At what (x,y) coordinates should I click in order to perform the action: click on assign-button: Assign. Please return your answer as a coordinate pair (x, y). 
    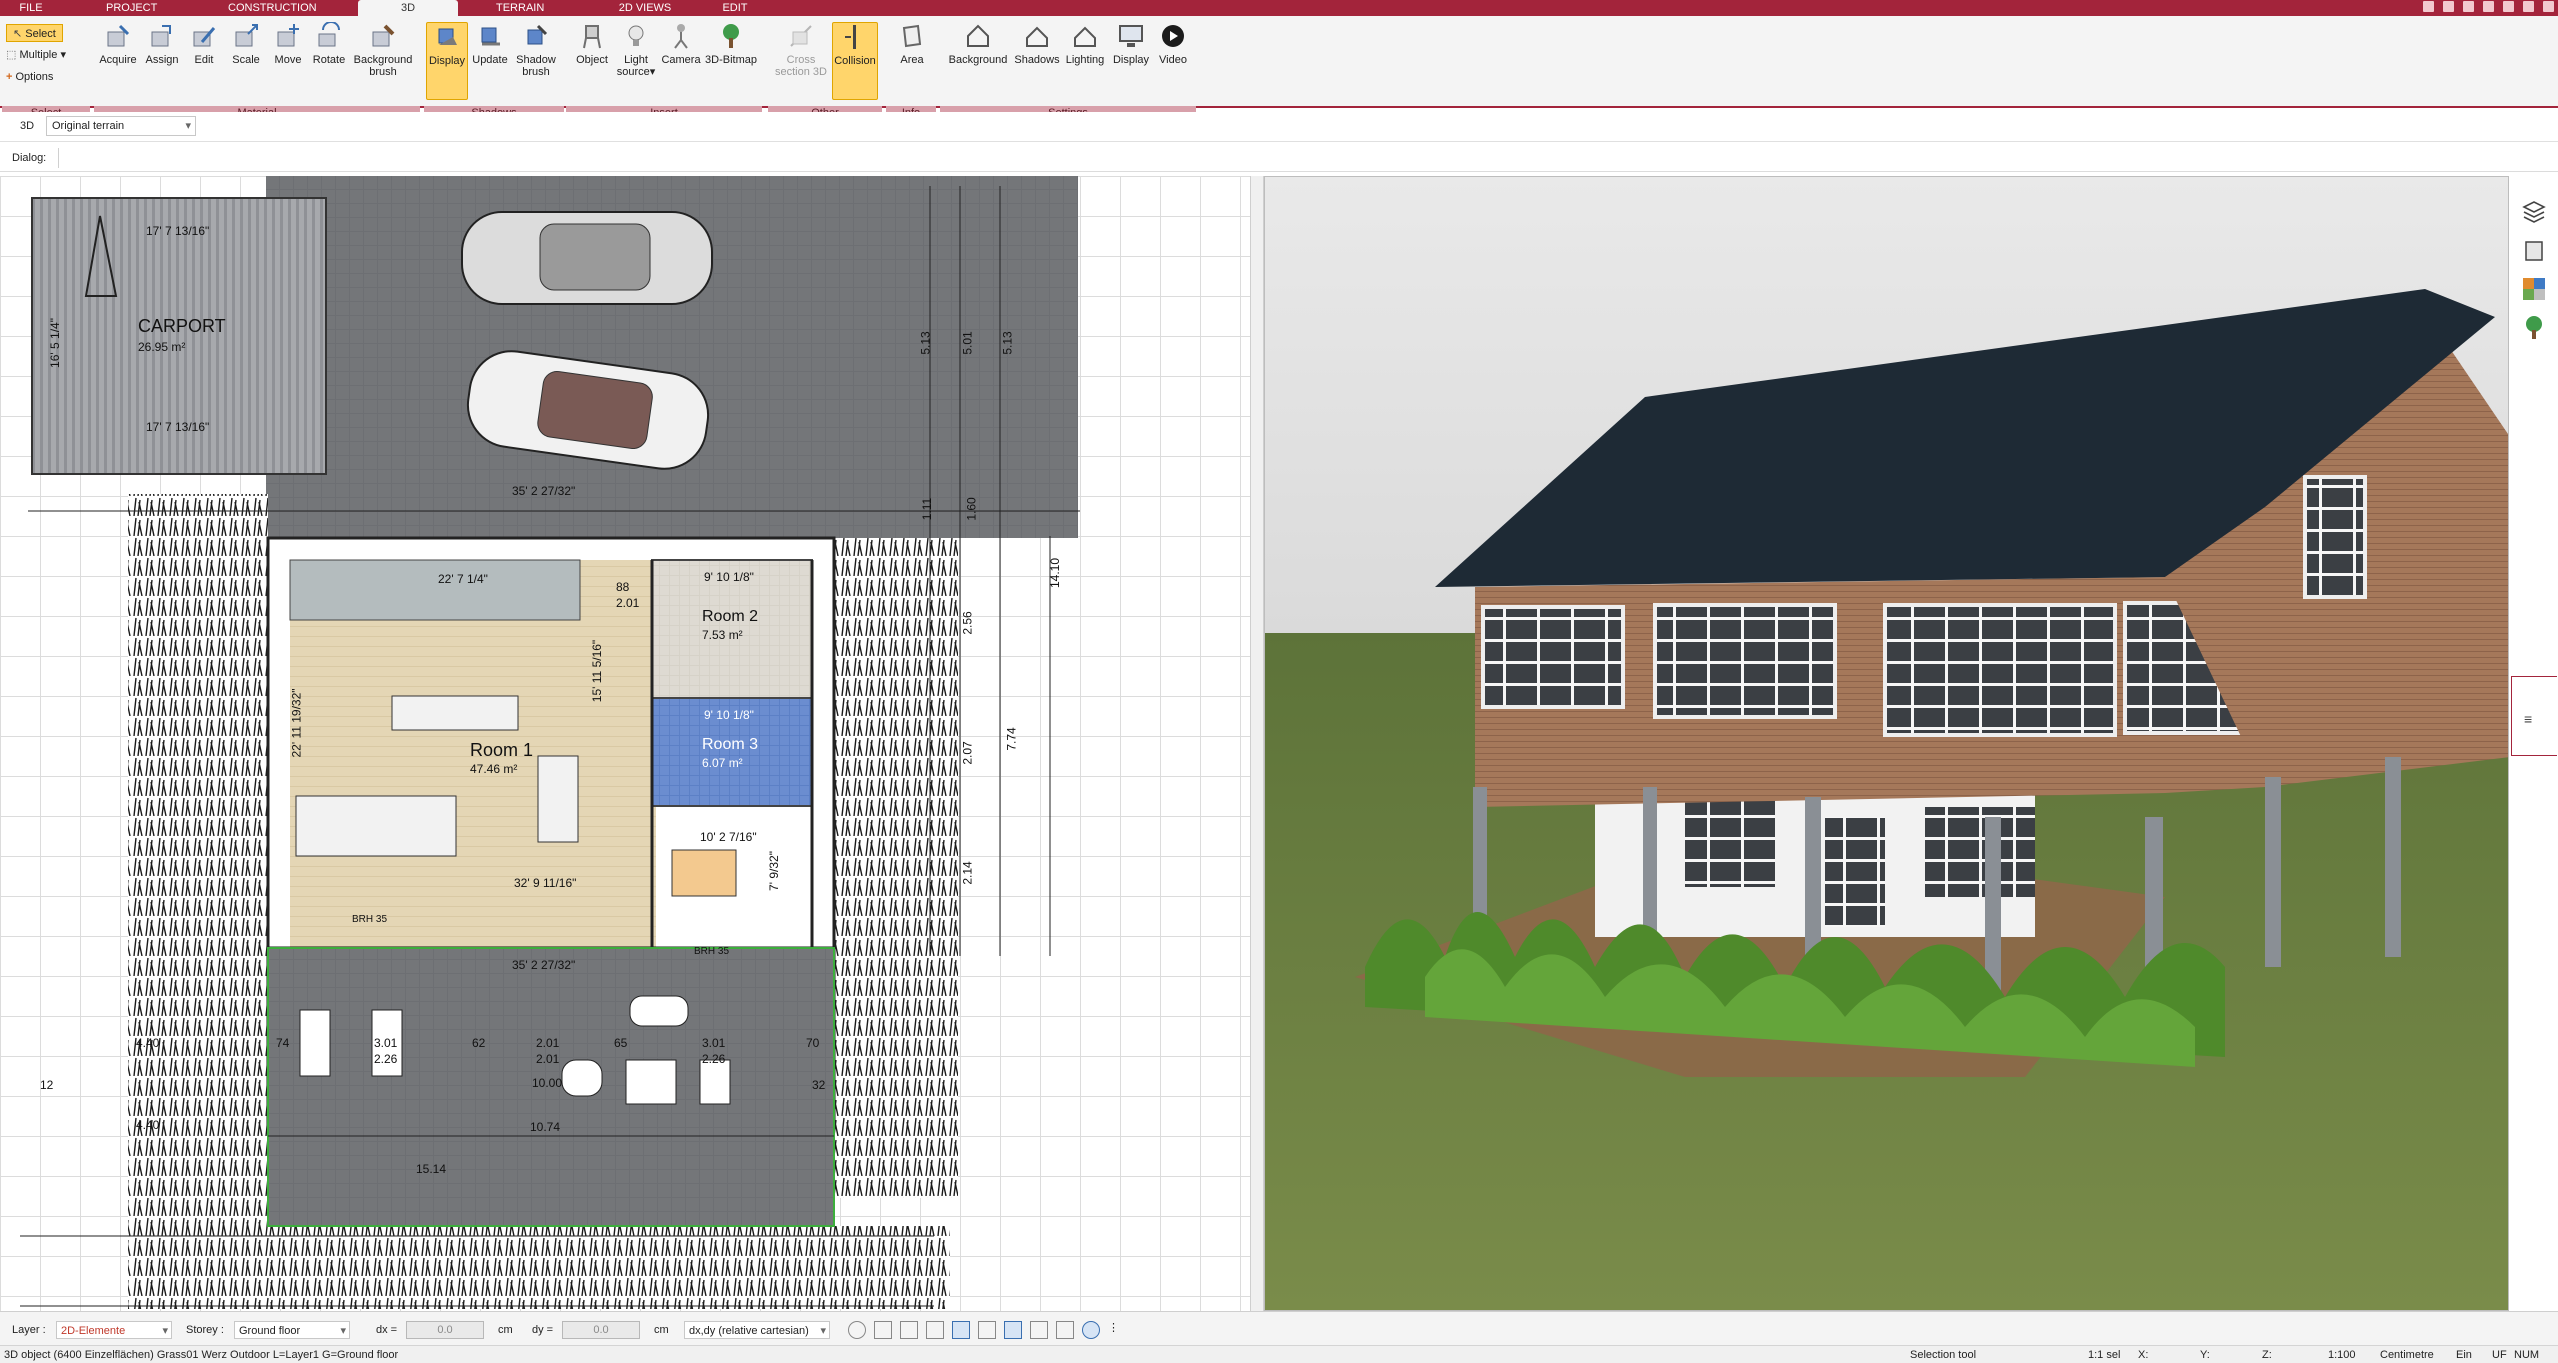
    Looking at the image, I should click on (162, 61).